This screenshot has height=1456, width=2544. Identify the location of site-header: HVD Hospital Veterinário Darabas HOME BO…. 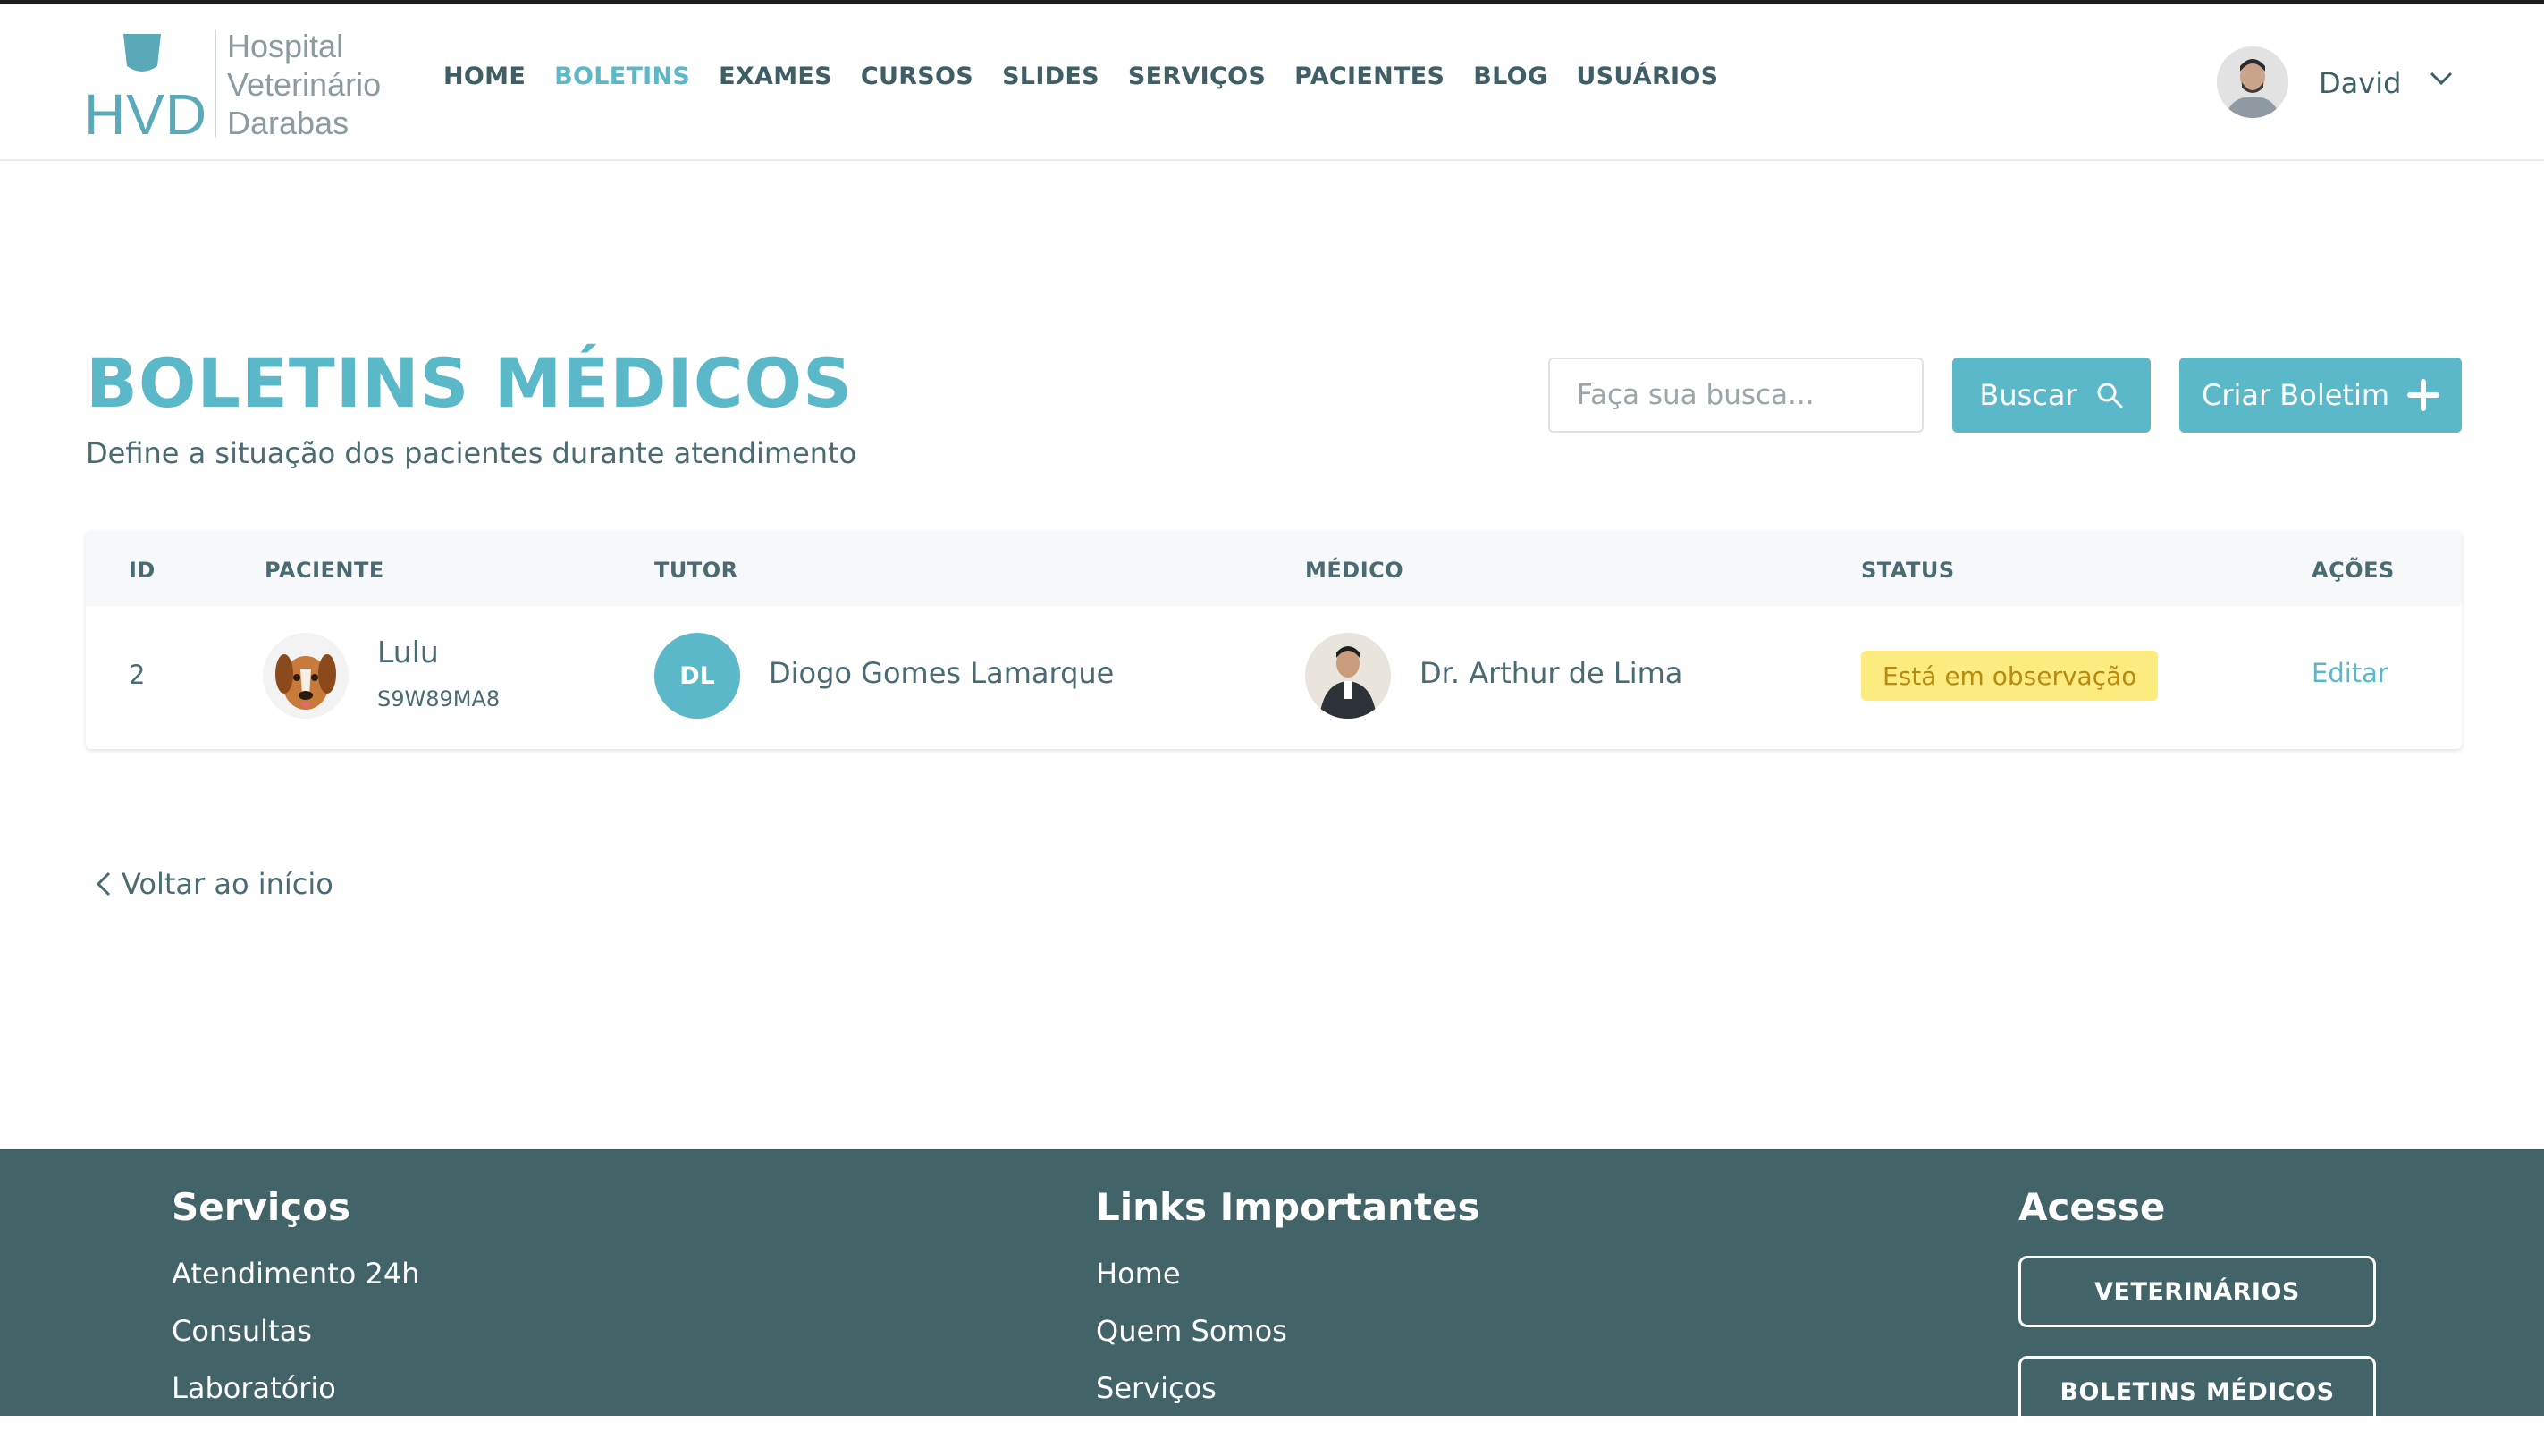
(1272, 82).